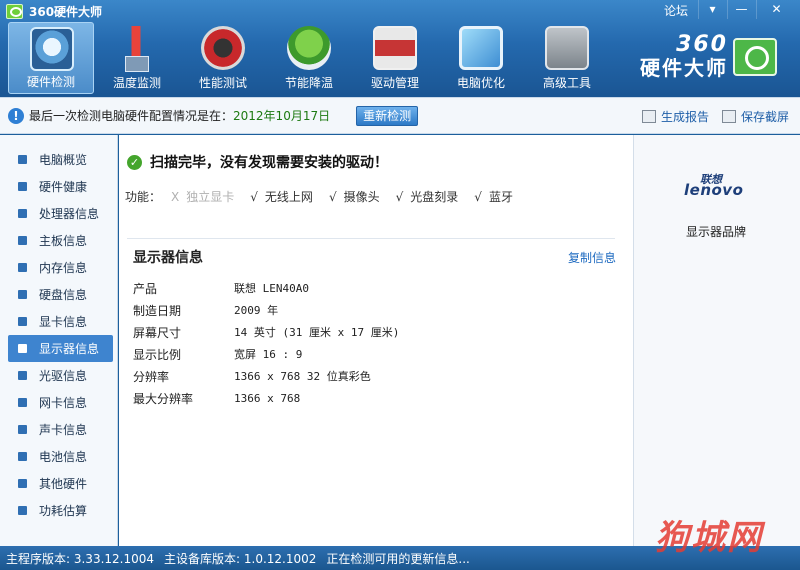  What do you see at coordinates (50, 82) in the screenshot?
I see `tab-label: 硬件检测` at bounding box center [50, 82].